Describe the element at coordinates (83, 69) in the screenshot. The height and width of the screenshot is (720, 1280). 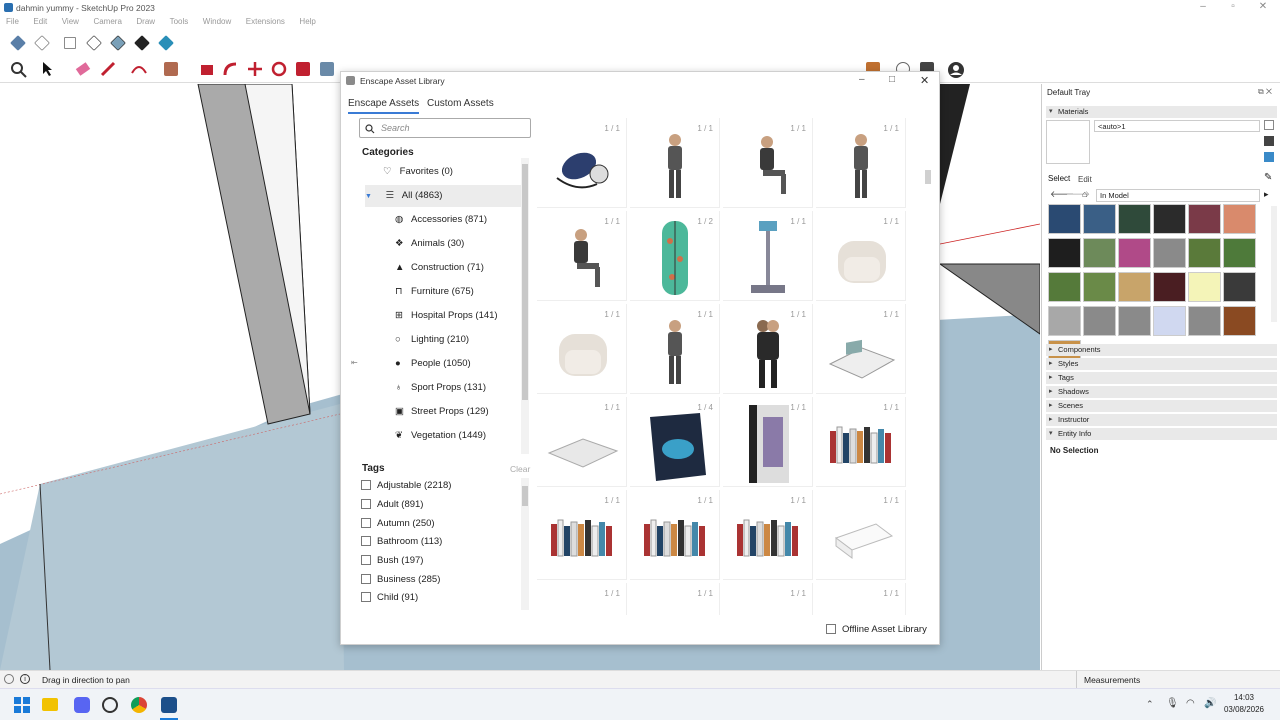
I see `eraser-icon` at that location.